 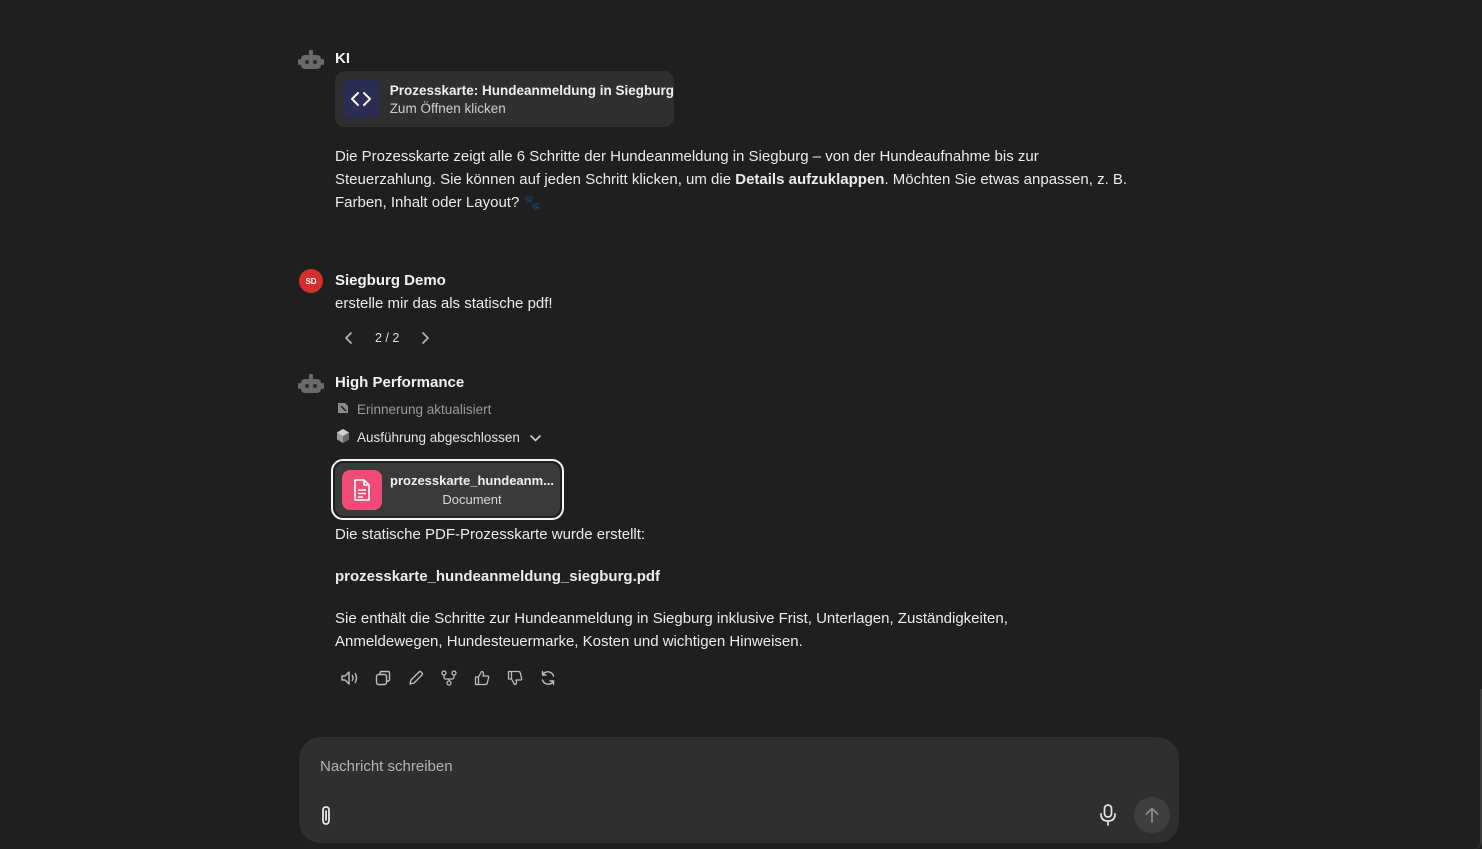 What do you see at coordinates (343, 409) in the screenshot?
I see `memory-icon` at bounding box center [343, 409].